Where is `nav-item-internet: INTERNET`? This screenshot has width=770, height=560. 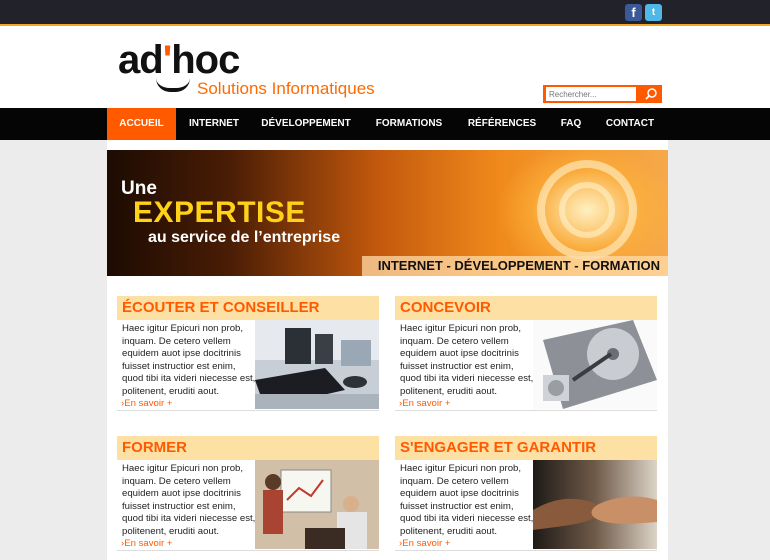 nav-item-internet: INTERNET is located at coordinates (214, 124).